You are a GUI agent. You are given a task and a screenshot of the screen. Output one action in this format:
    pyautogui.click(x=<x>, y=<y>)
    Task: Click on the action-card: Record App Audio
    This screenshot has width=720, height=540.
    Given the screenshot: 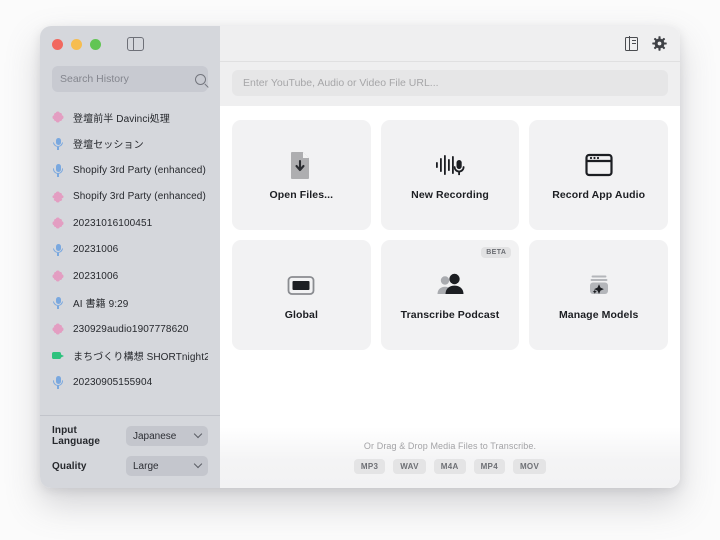 What is the action you would take?
    pyautogui.click(x=599, y=175)
    